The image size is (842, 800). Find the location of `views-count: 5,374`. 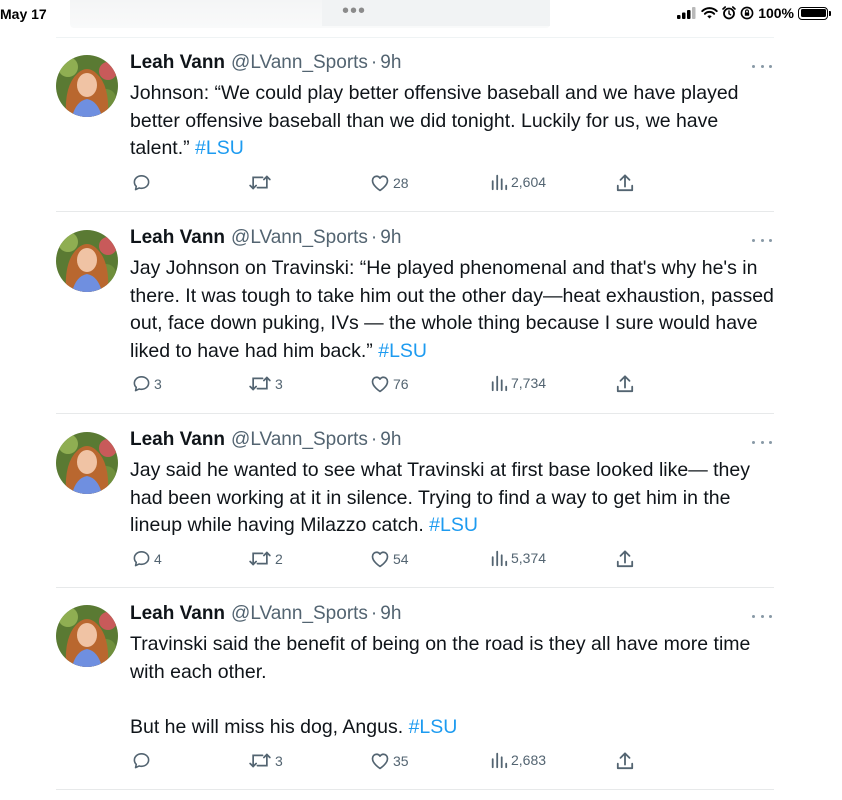

views-count: 5,374 is located at coordinates (529, 558).